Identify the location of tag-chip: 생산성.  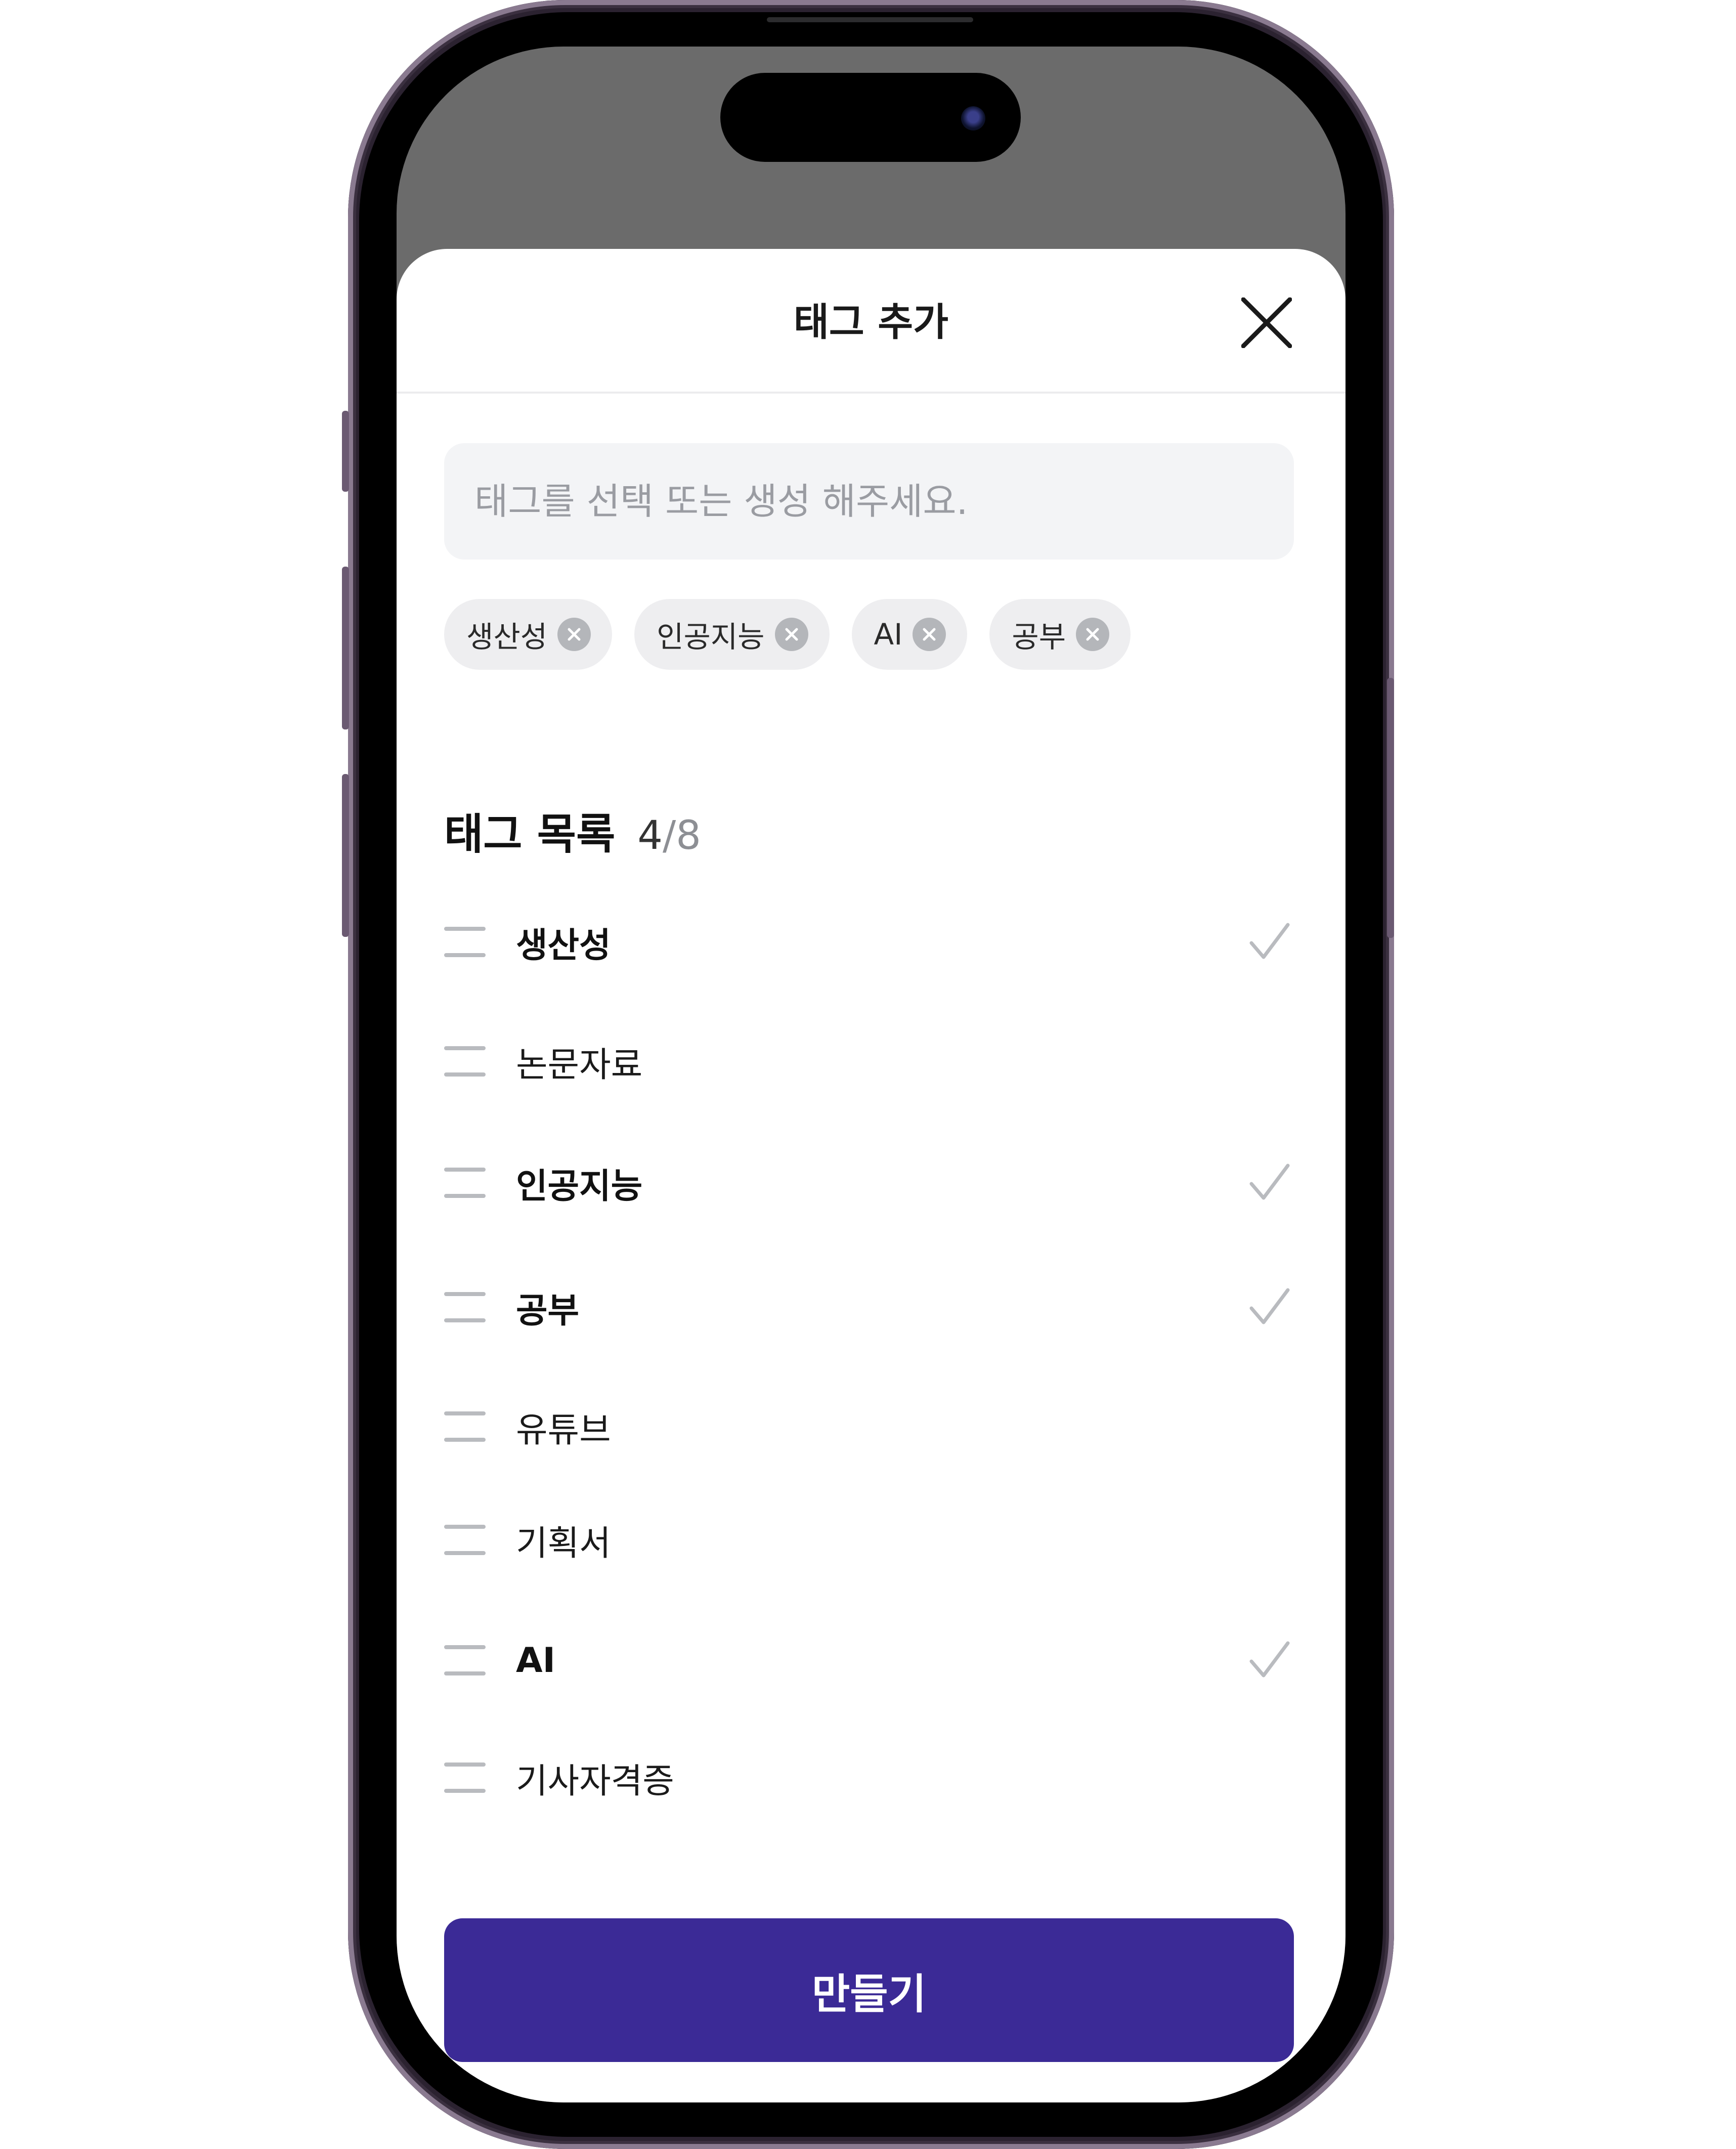
(528, 635).